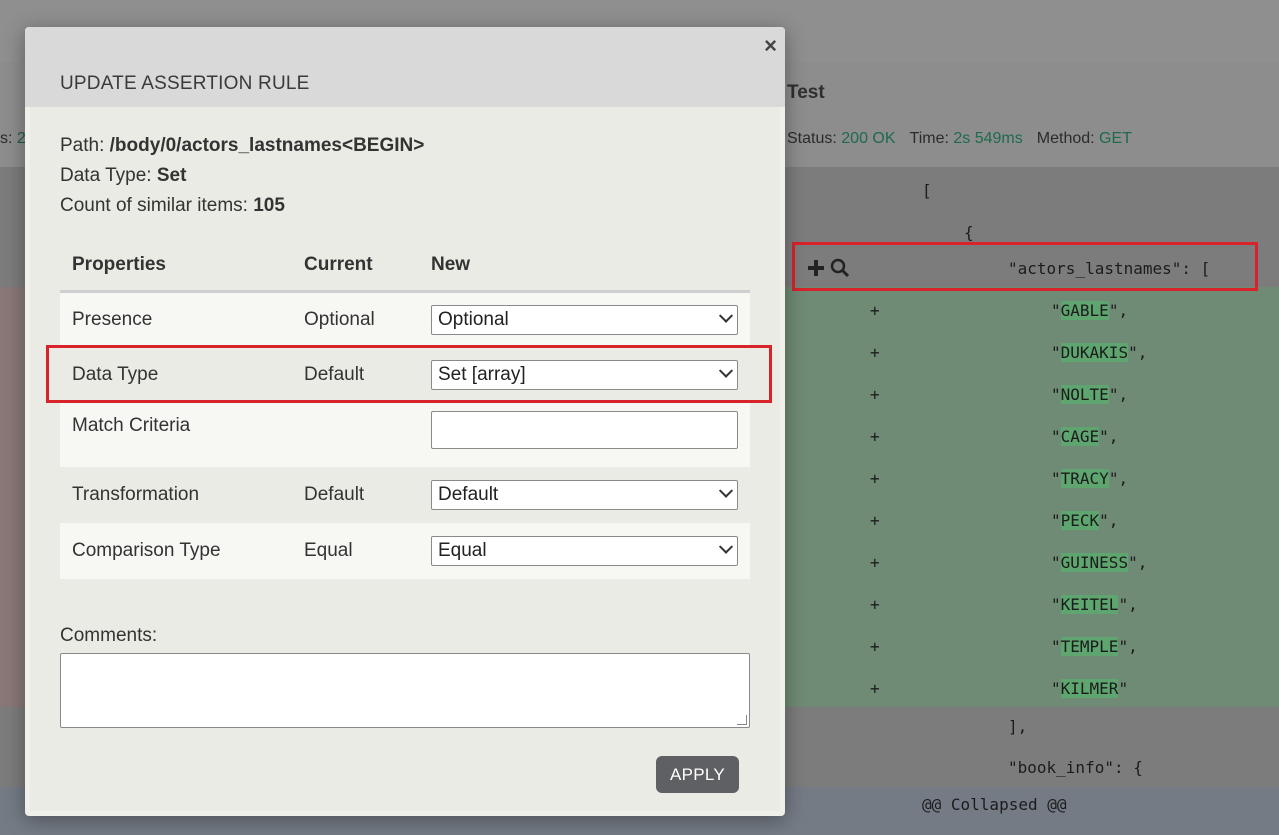 Image resolution: width=1279 pixels, height=835 pixels. What do you see at coordinates (176, 267) in the screenshot?
I see `header-properties: Properties` at bounding box center [176, 267].